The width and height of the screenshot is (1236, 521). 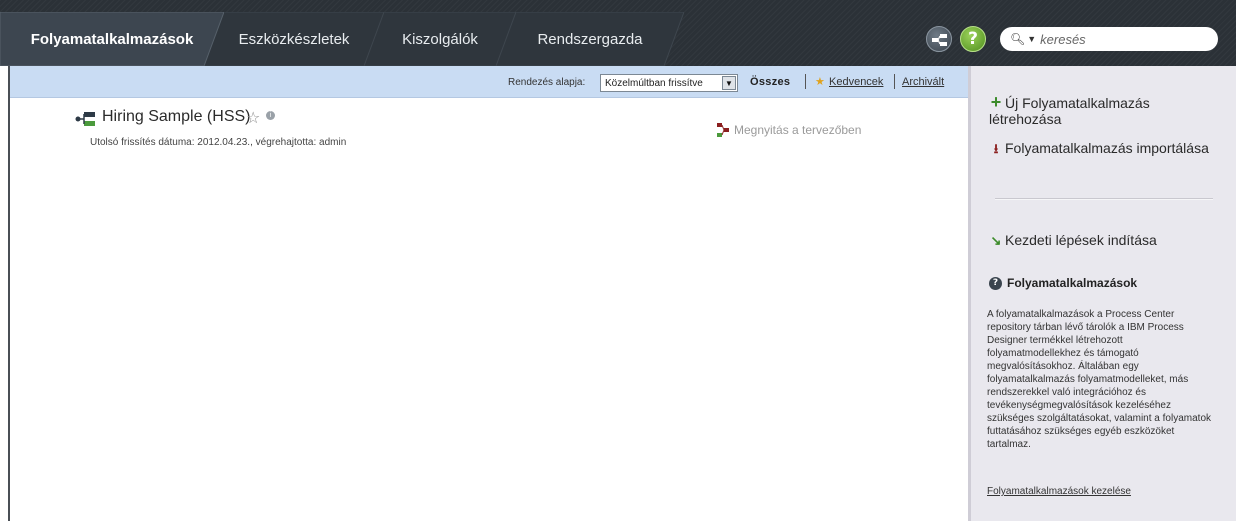 I want to click on import-process-app-link: ⭳ Folyamatalkalmazás importálása, so click(x=1104, y=148).